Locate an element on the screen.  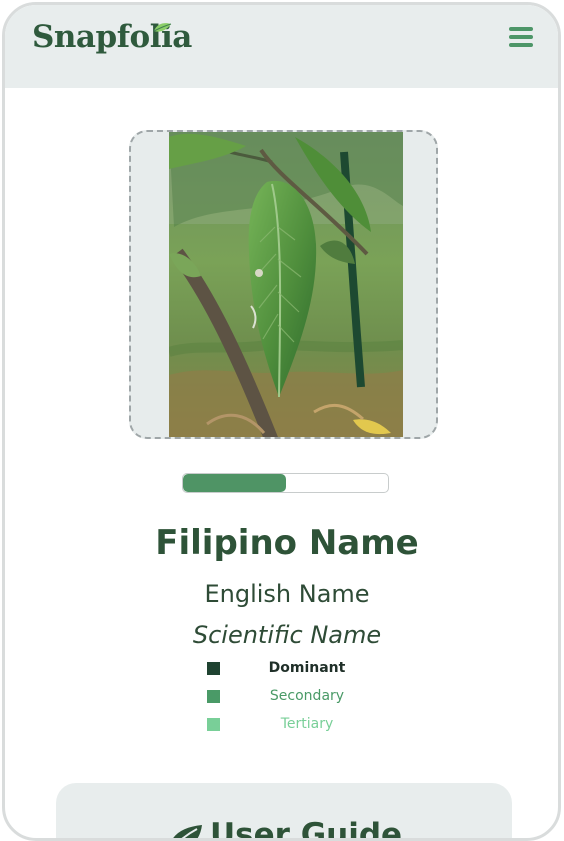
tertiary-label: Tertiary is located at coordinates (307, 724).